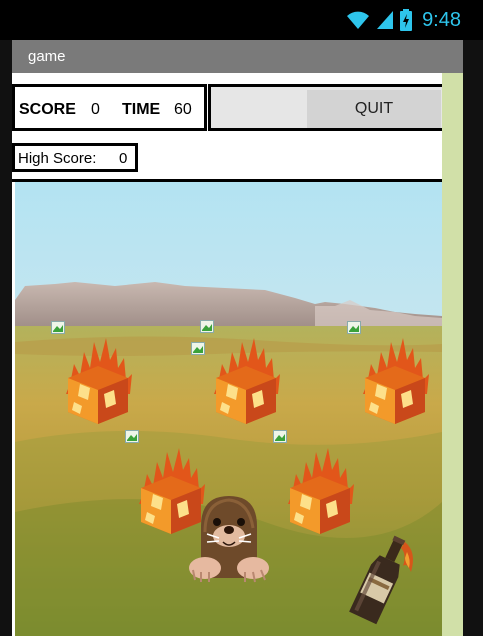 The width and height of the screenshot is (483, 636). I want to click on status-bar: 9:48, so click(241, 20).